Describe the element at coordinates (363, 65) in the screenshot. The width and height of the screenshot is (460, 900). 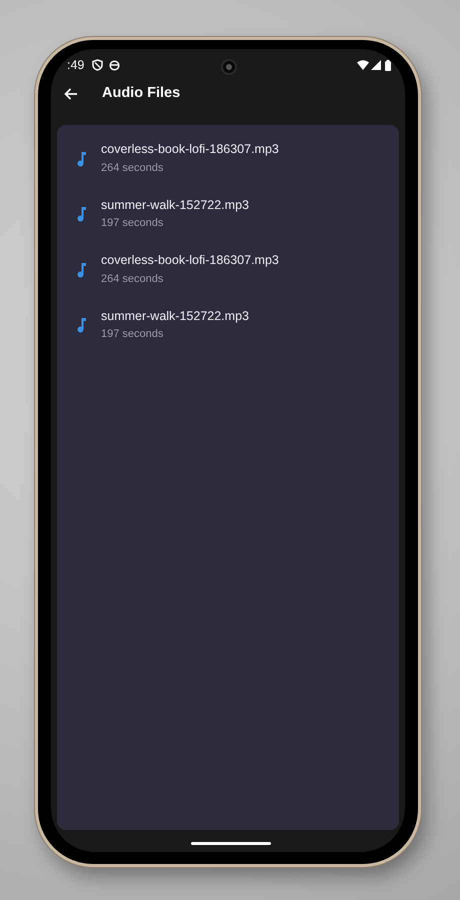
I see `wifi-icon` at that location.